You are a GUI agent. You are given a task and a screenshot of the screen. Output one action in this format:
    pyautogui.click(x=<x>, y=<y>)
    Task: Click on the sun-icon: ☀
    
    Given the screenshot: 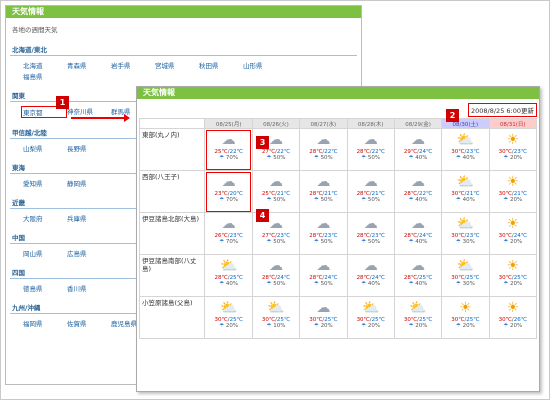 What is the action you would take?
    pyautogui.click(x=513, y=266)
    